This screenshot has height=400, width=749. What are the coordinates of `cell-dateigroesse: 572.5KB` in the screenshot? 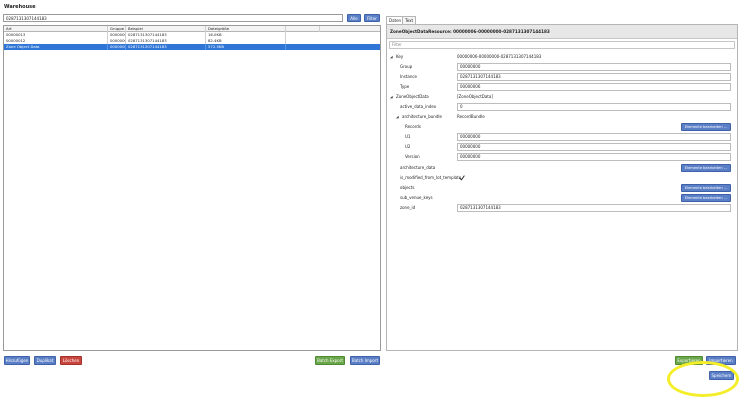 It's located at (246, 47).